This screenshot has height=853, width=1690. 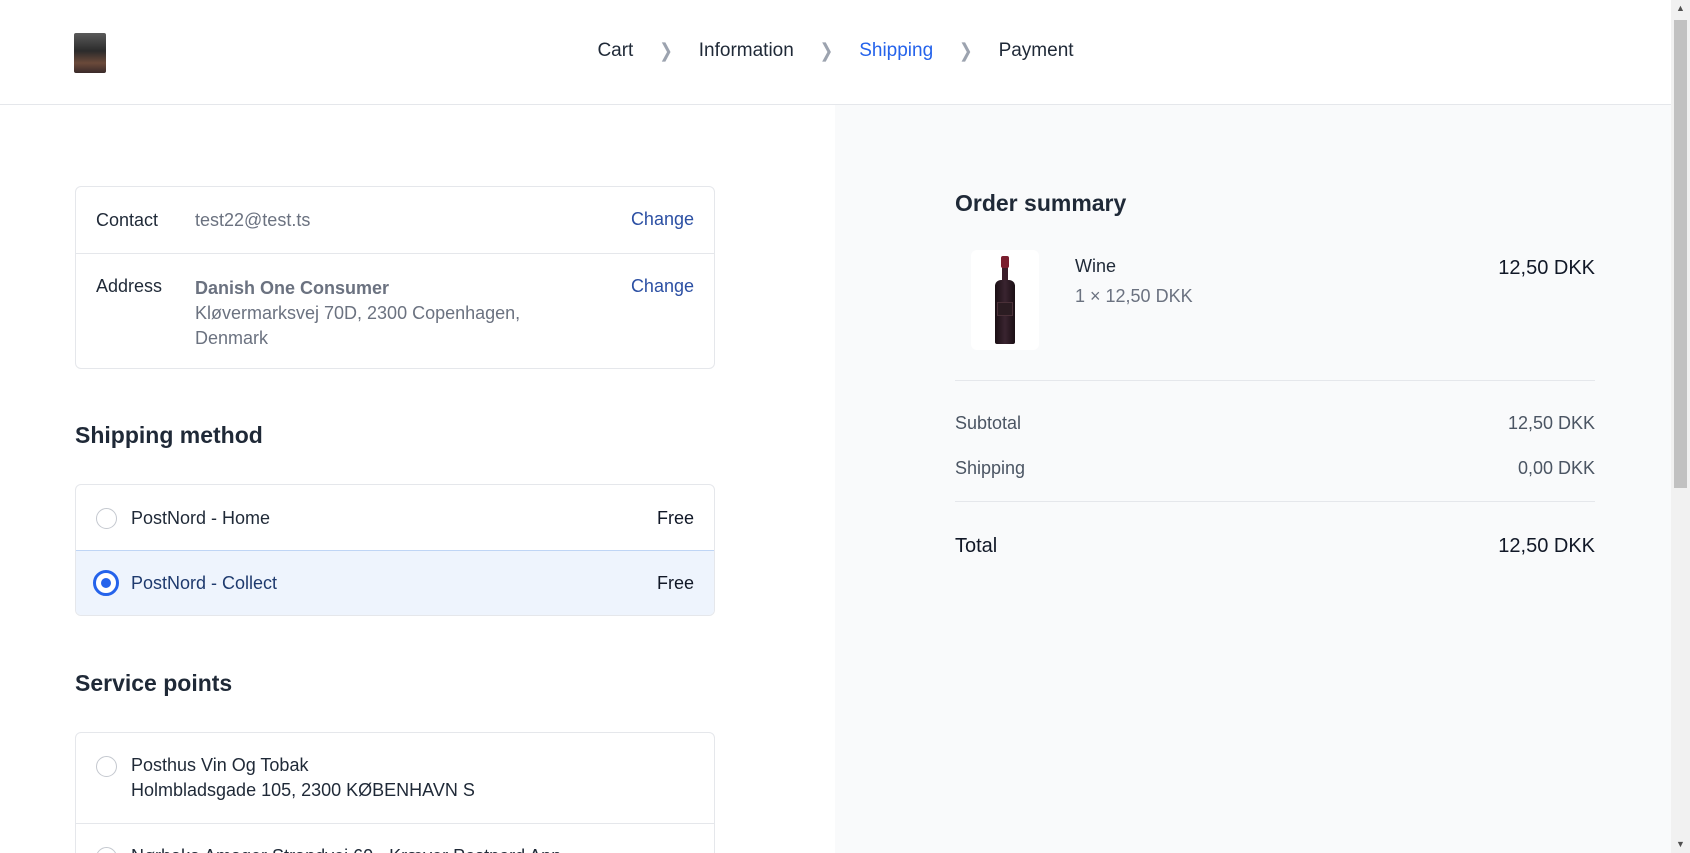 What do you see at coordinates (1680, 844) in the screenshot?
I see `scroll-down-icon: ▼` at bounding box center [1680, 844].